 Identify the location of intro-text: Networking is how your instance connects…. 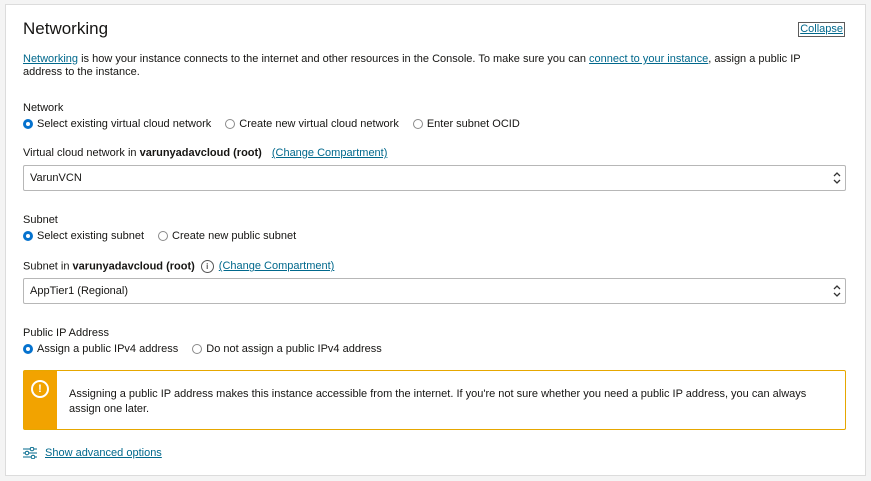
(423, 66).